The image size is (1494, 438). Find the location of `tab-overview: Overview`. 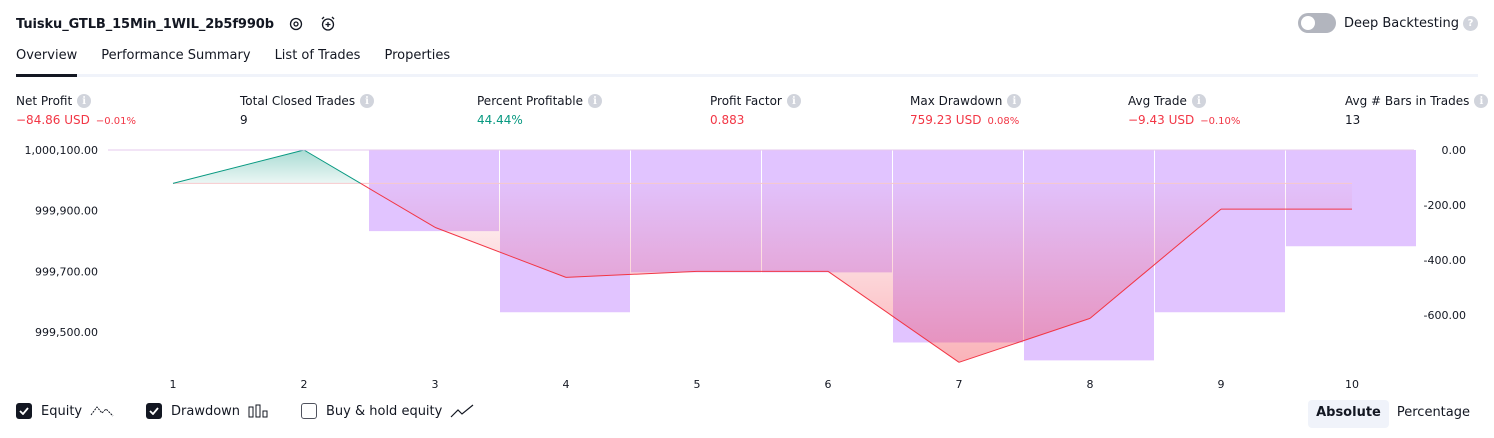

tab-overview: Overview is located at coordinates (47, 59).